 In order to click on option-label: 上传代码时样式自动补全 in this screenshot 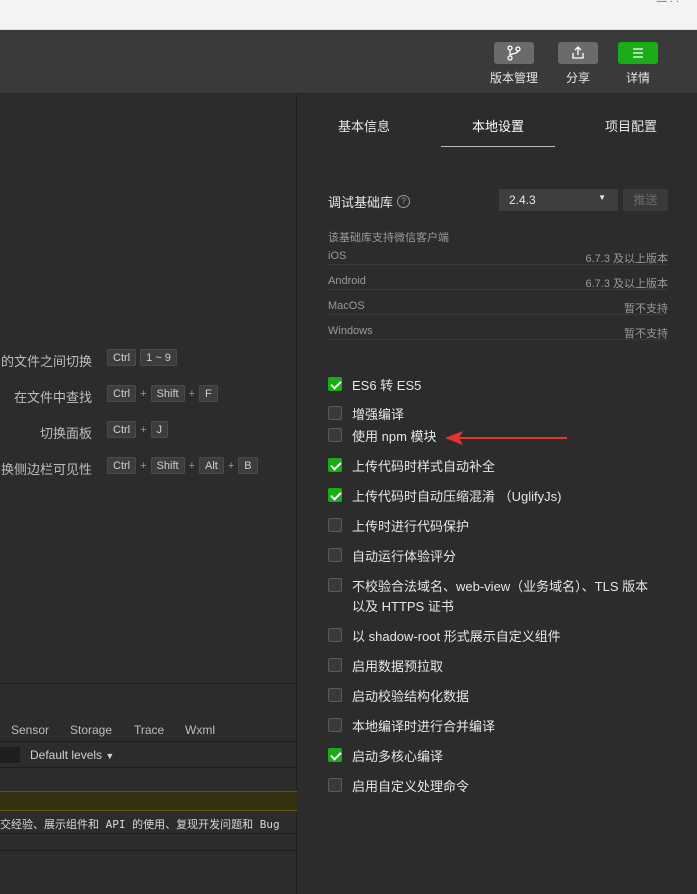, I will do `click(424, 466)`.